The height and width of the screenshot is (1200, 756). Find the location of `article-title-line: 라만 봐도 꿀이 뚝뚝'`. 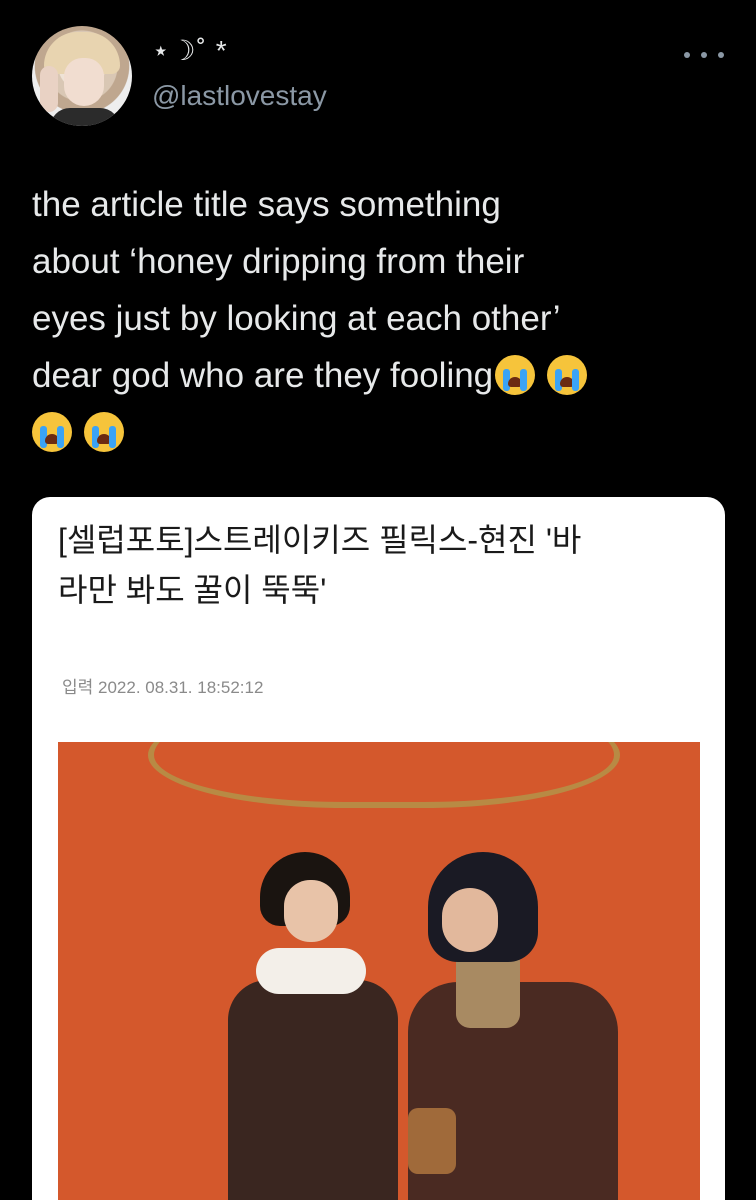

article-title-line: 라만 봐도 꿀이 뚝뚝' is located at coordinates (192, 590).